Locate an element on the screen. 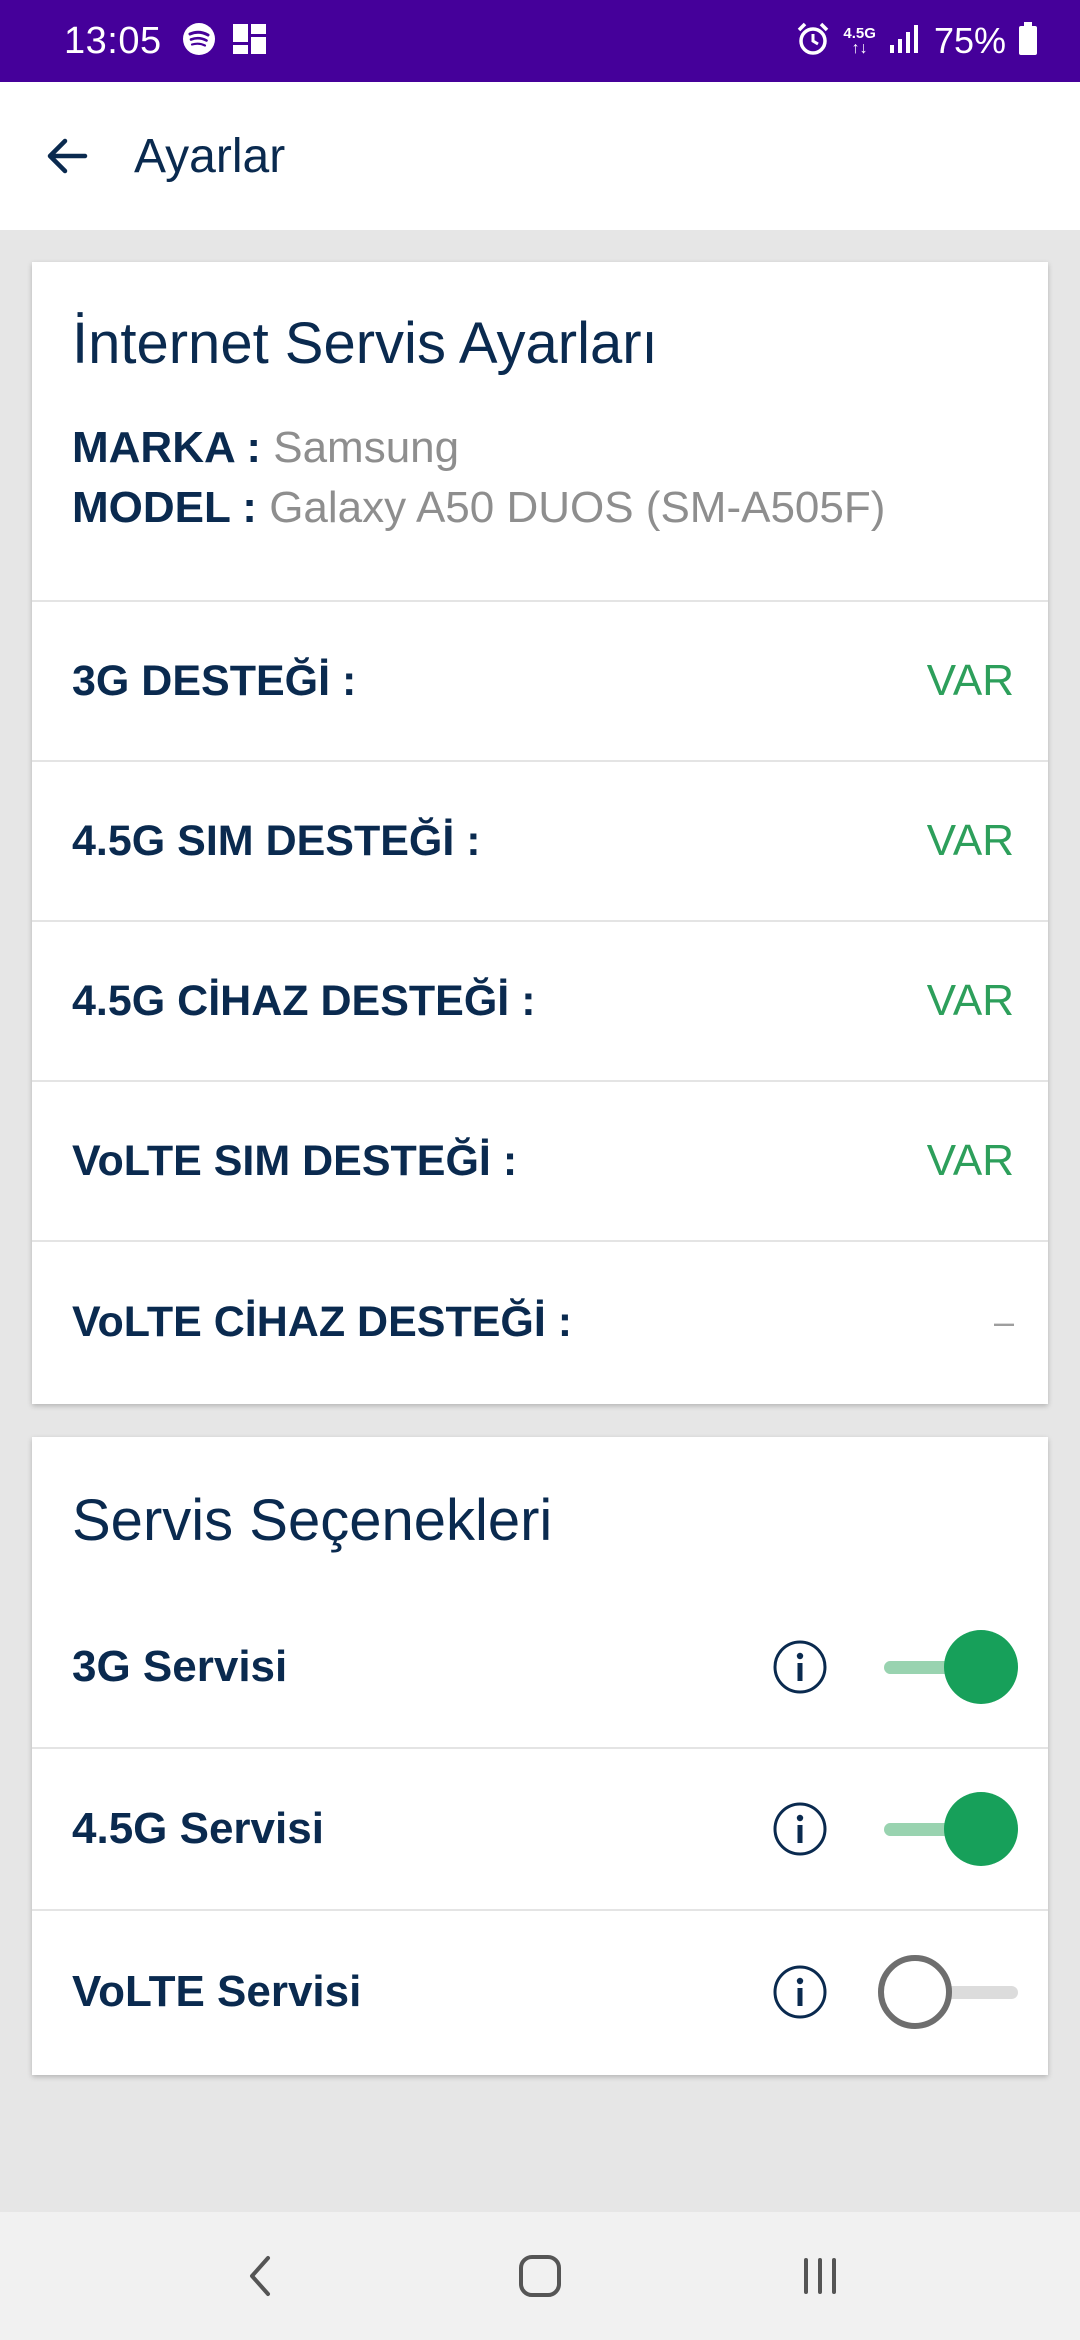  system-nav-bar is located at coordinates (540, 2276).